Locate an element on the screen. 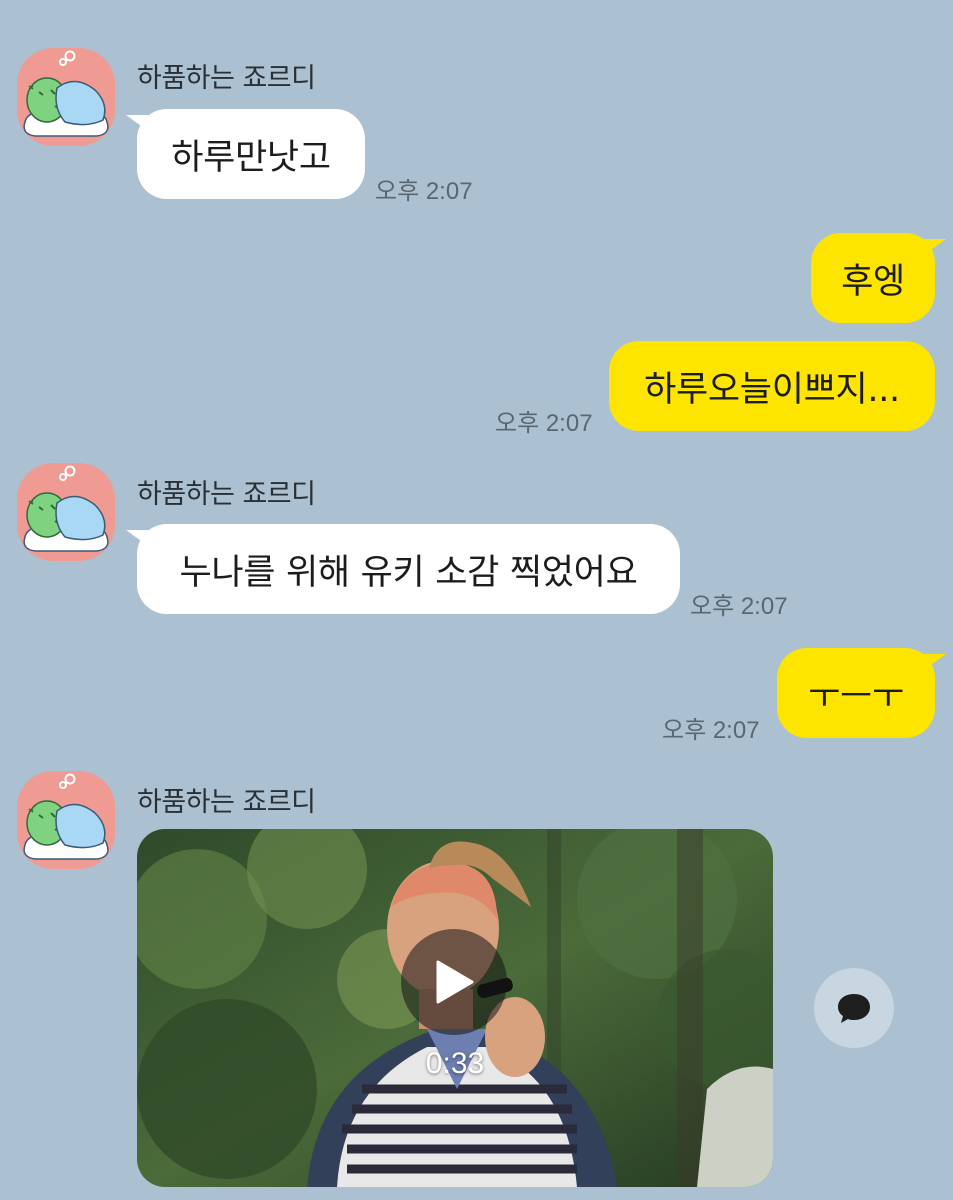  message-bubble-incoming: 누나를 위해 유키 소감 찍었어요 is located at coordinates (403, 569).